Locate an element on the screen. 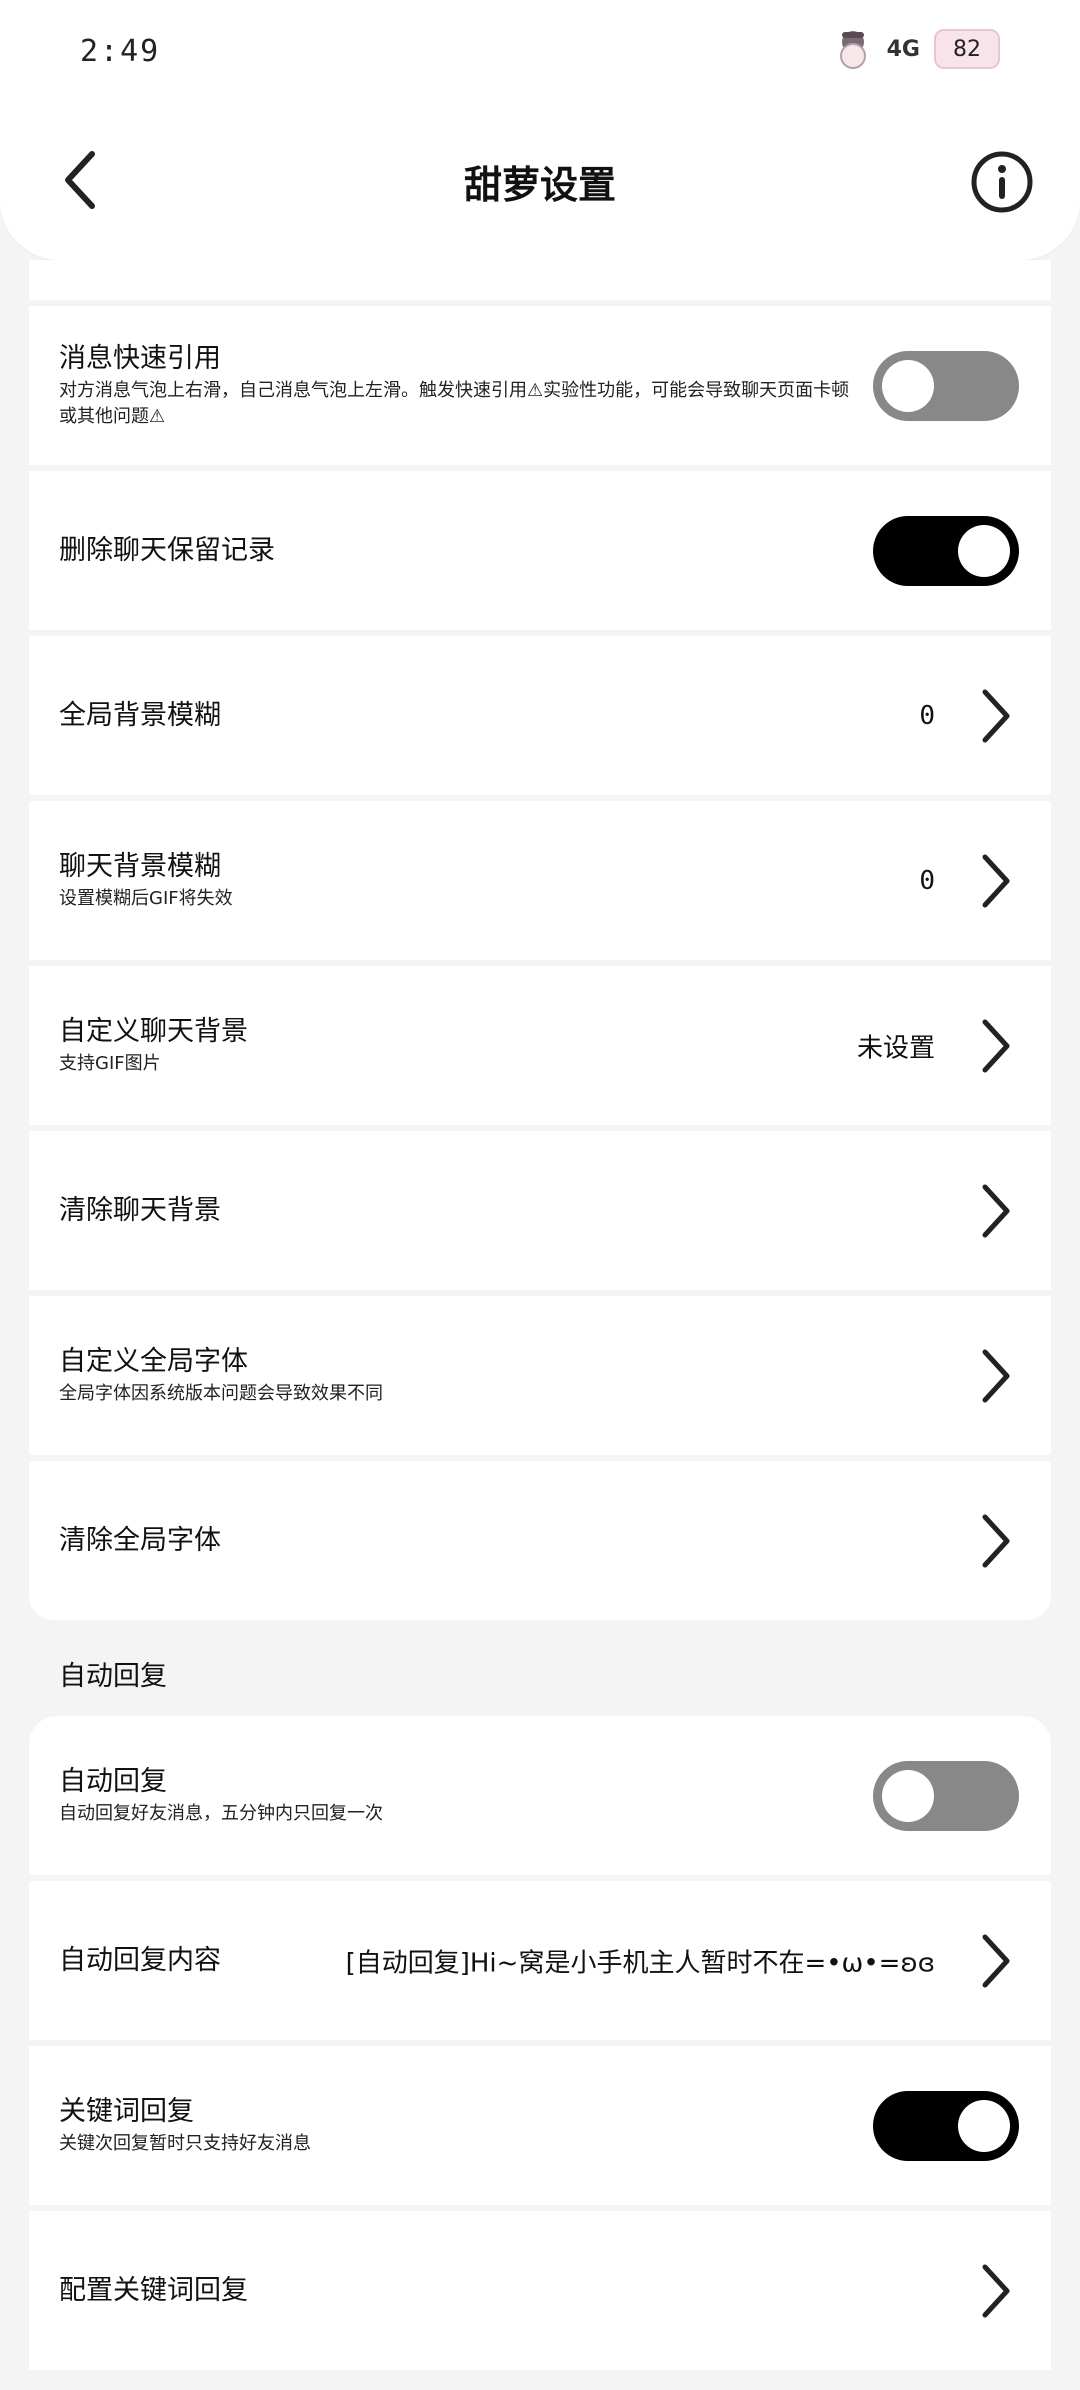 The height and width of the screenshot is (2390, 1080). info-button is located at coordinates (1002, 182).